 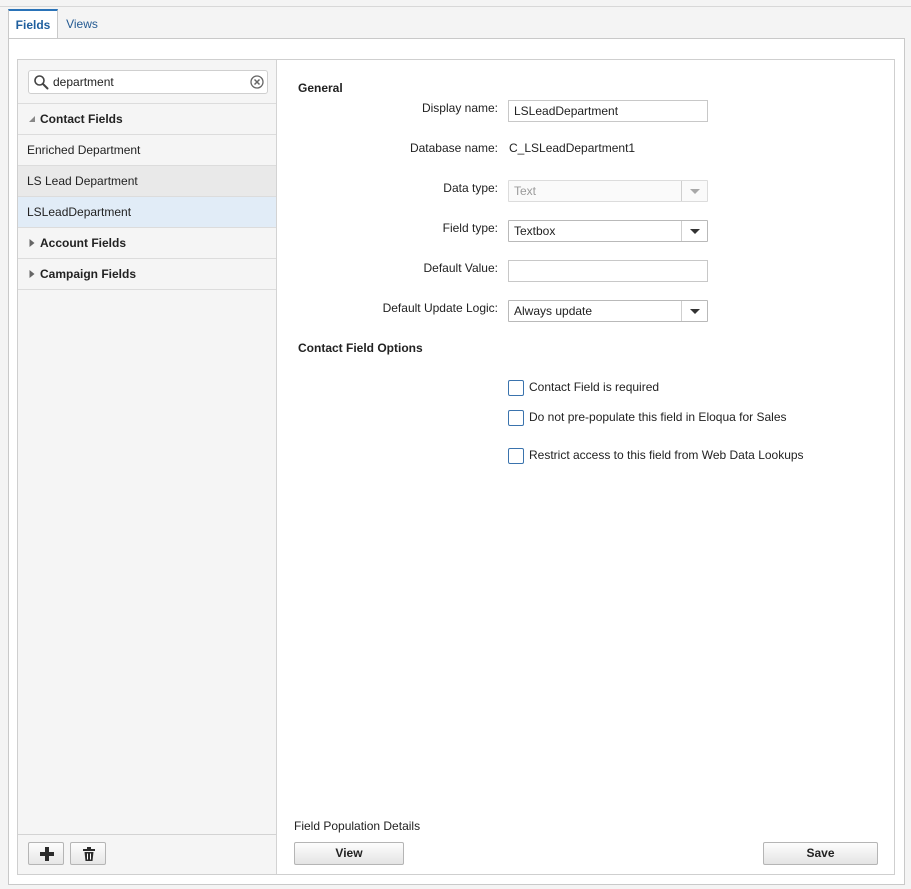 What do you see at coordinates (820, 853) in the screenshot?
I see `save-button: Save` at bounding box center [820, 853].